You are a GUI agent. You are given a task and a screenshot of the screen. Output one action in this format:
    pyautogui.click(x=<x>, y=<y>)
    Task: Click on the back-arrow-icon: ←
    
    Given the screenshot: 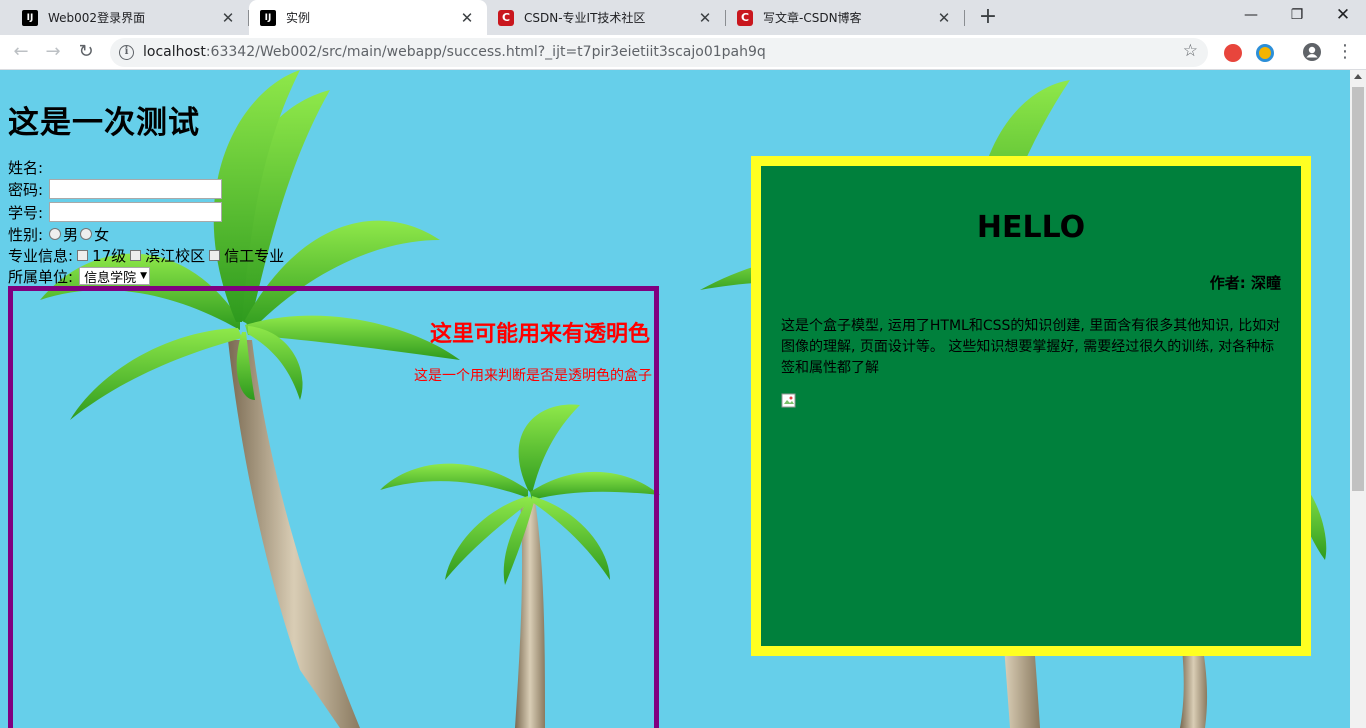 What is the action you would take?
    pyautogui.click(x=21, y=52)
    